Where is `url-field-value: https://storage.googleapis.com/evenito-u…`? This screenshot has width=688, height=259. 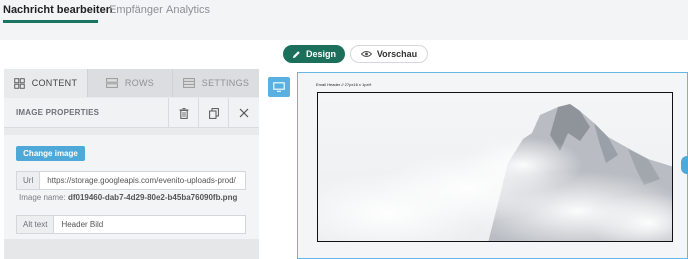
url-field-value: https://storage.googleapis.com/evenito-u… is located at coordinates (141, 180).